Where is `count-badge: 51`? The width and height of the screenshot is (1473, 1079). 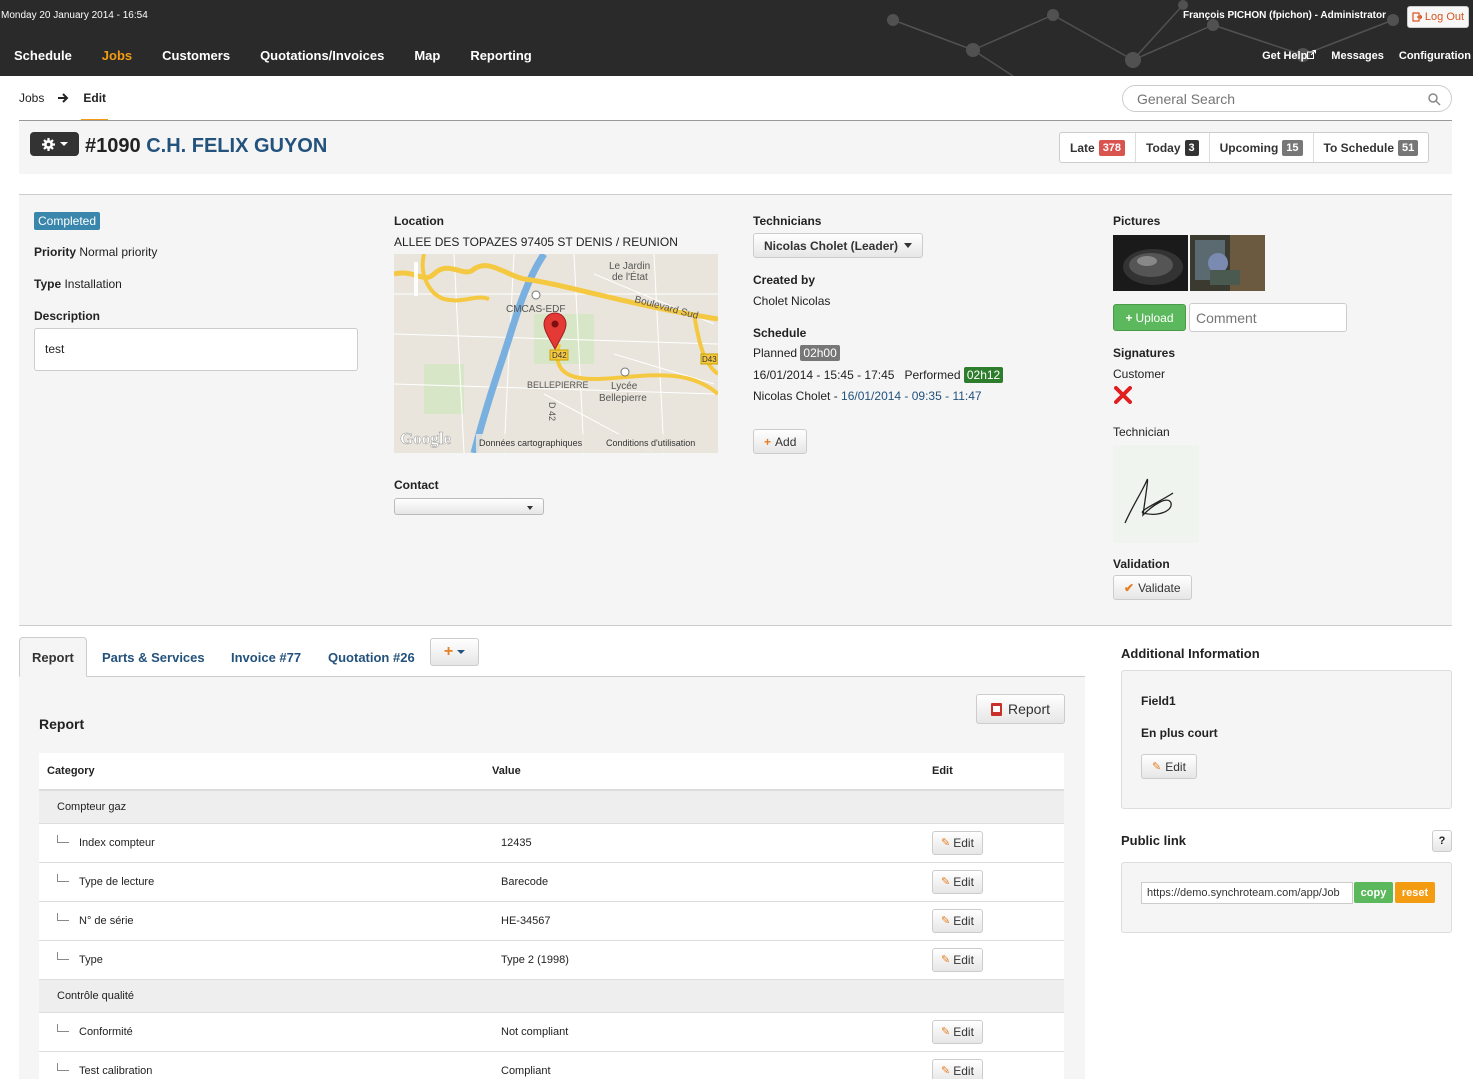 count-badge: 51 is located at coordinates (1408, 147).